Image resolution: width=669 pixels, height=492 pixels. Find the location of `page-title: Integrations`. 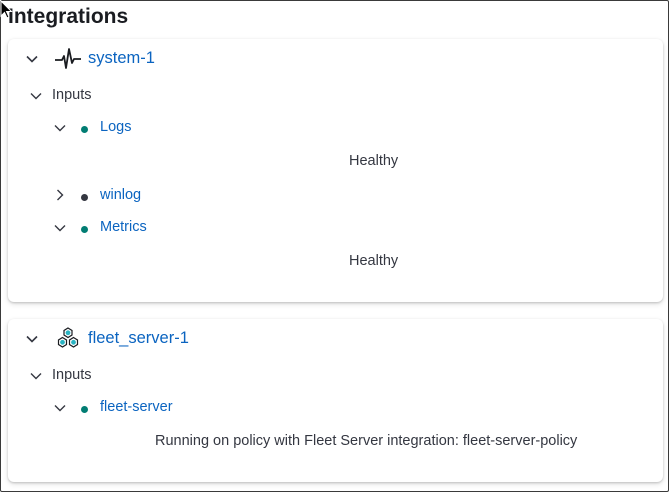

page-title: Integrations is located at coordinates (68, 16).